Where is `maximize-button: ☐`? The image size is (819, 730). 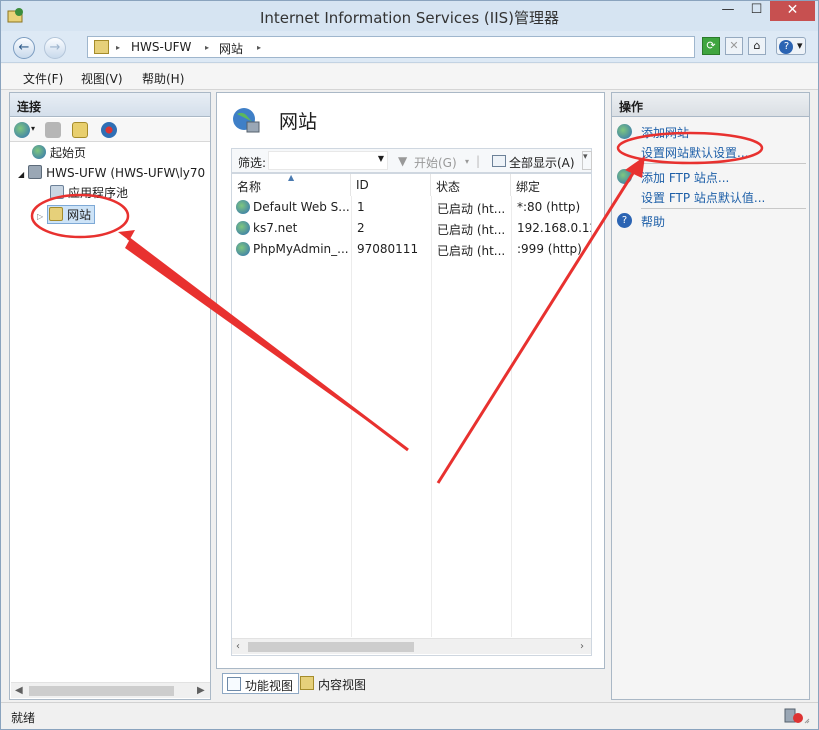
maximize-button: ☐ is located at coordinates (756, 11).